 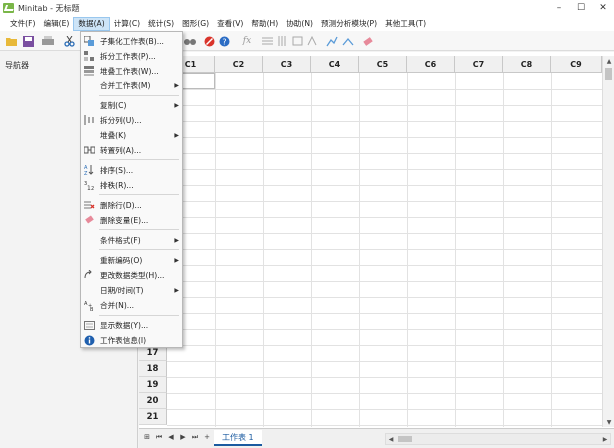 What do you see at coordinates (527, 64) in the screenshot?
I see `column-header: C8` at bounding box center [527, 64].